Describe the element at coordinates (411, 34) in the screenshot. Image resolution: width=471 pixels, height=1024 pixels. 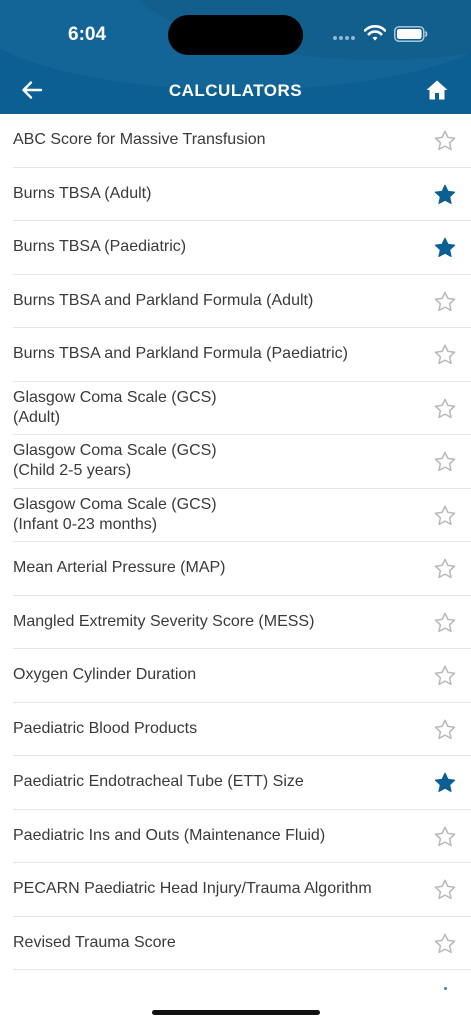
I see `battery-icon` at that location.